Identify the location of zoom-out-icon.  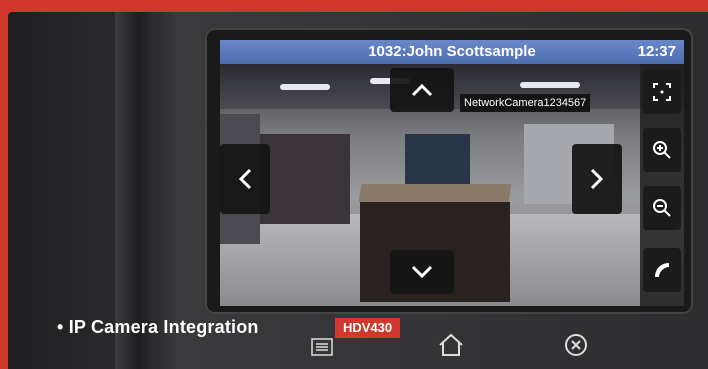
(662, 208).